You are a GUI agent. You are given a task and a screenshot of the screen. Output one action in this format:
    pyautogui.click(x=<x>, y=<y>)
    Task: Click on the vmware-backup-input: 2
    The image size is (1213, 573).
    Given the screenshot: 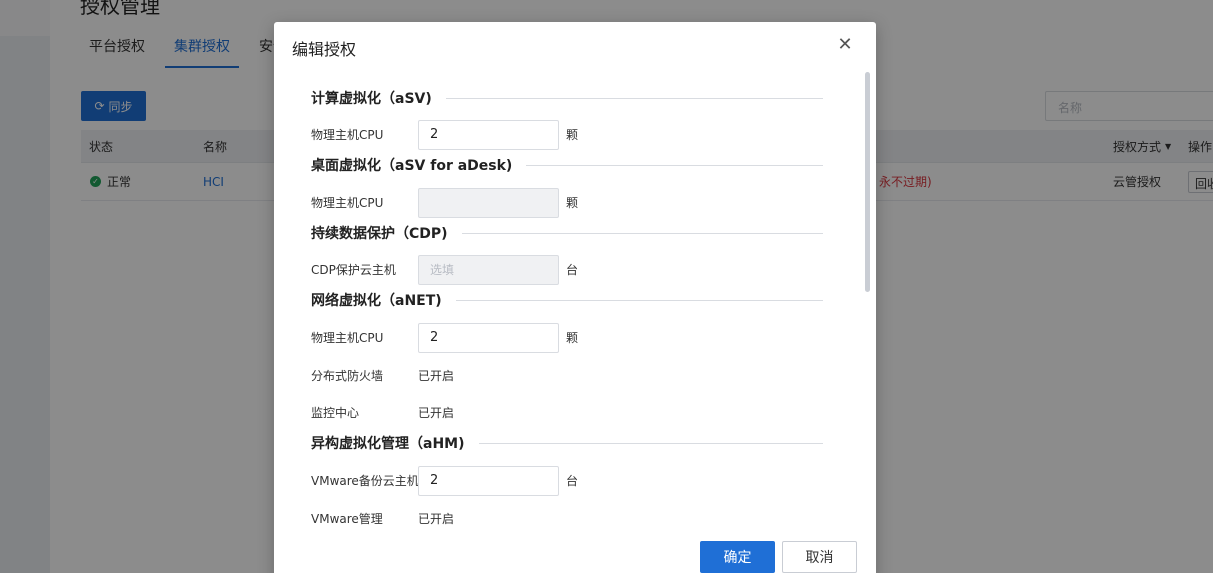 What is the action you would take?
    pyautogui.click(x=488, y=481)
    